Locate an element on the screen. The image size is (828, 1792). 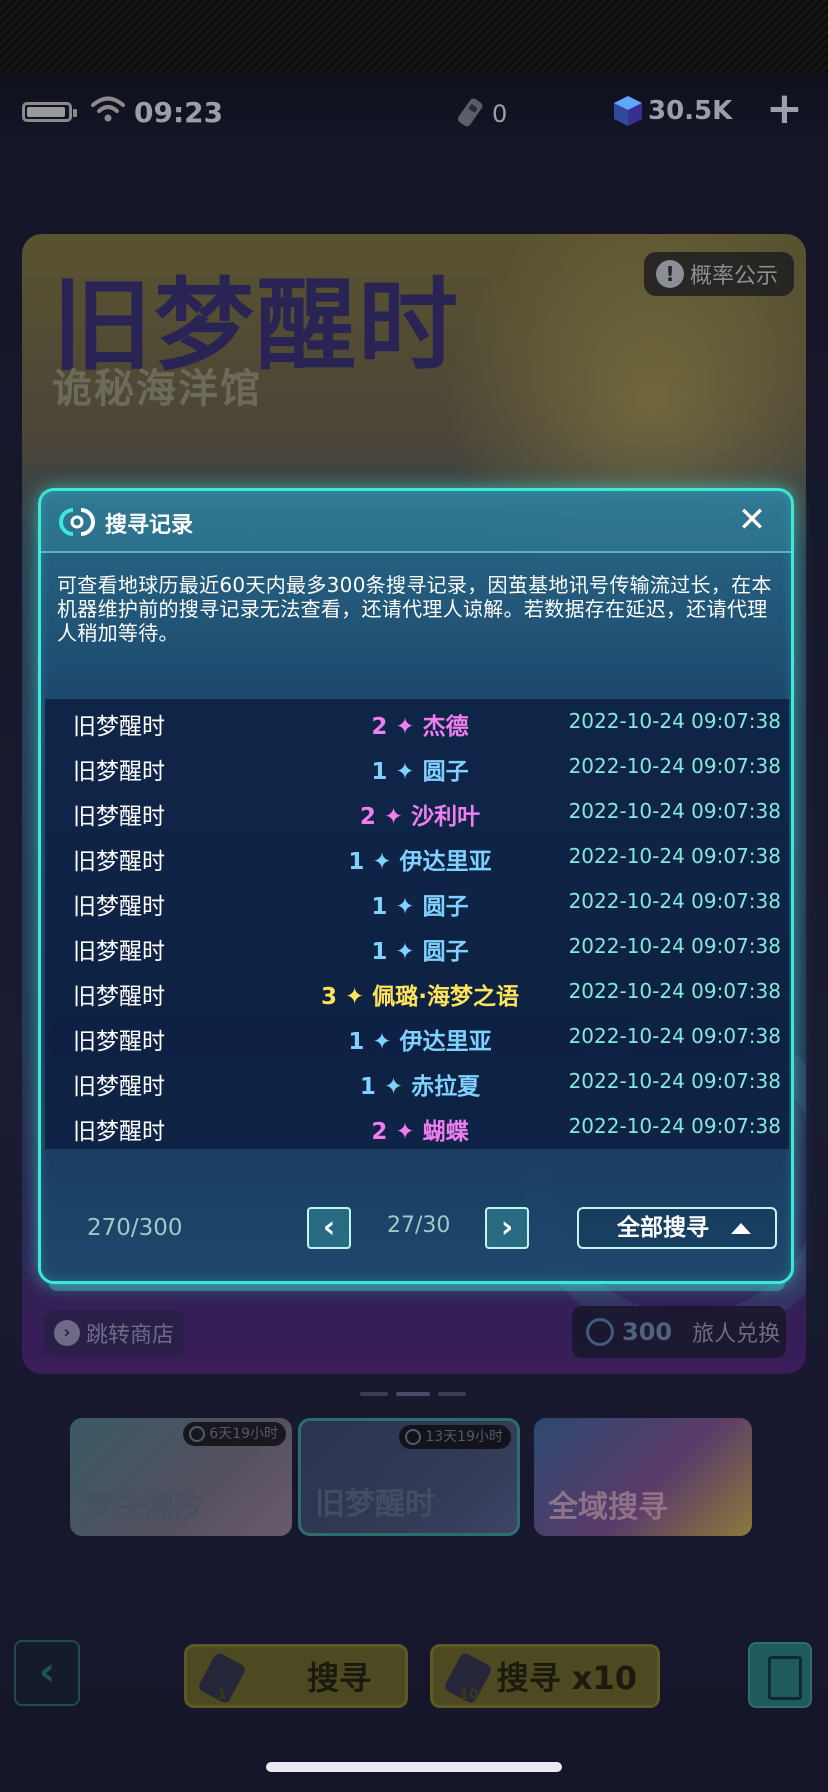
banner-card-3: 全域搜寻 is located at coordinates (643, 1477).